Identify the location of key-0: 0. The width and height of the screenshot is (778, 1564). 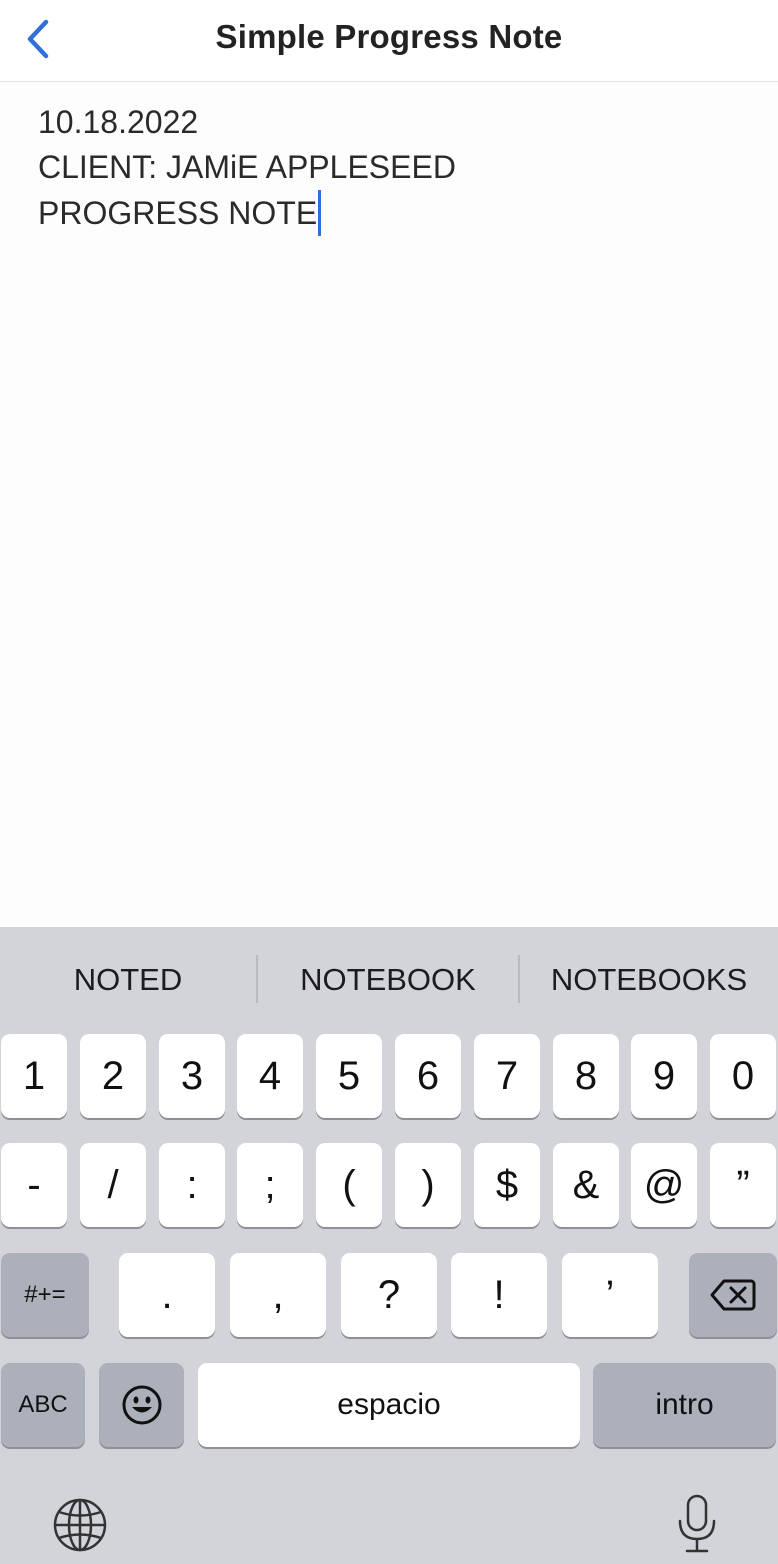
(743, 1076).